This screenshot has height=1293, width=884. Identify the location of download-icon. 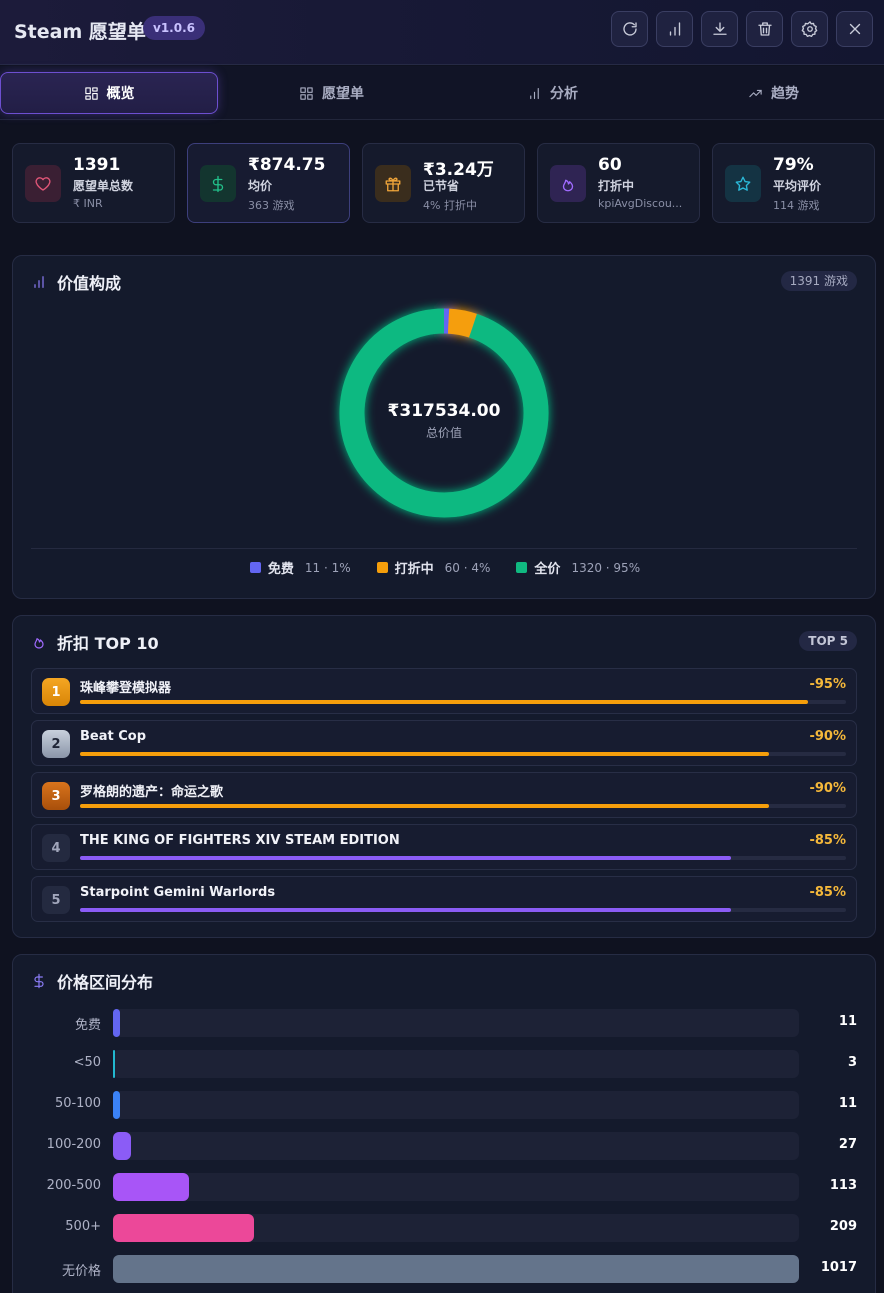
(719, 28).